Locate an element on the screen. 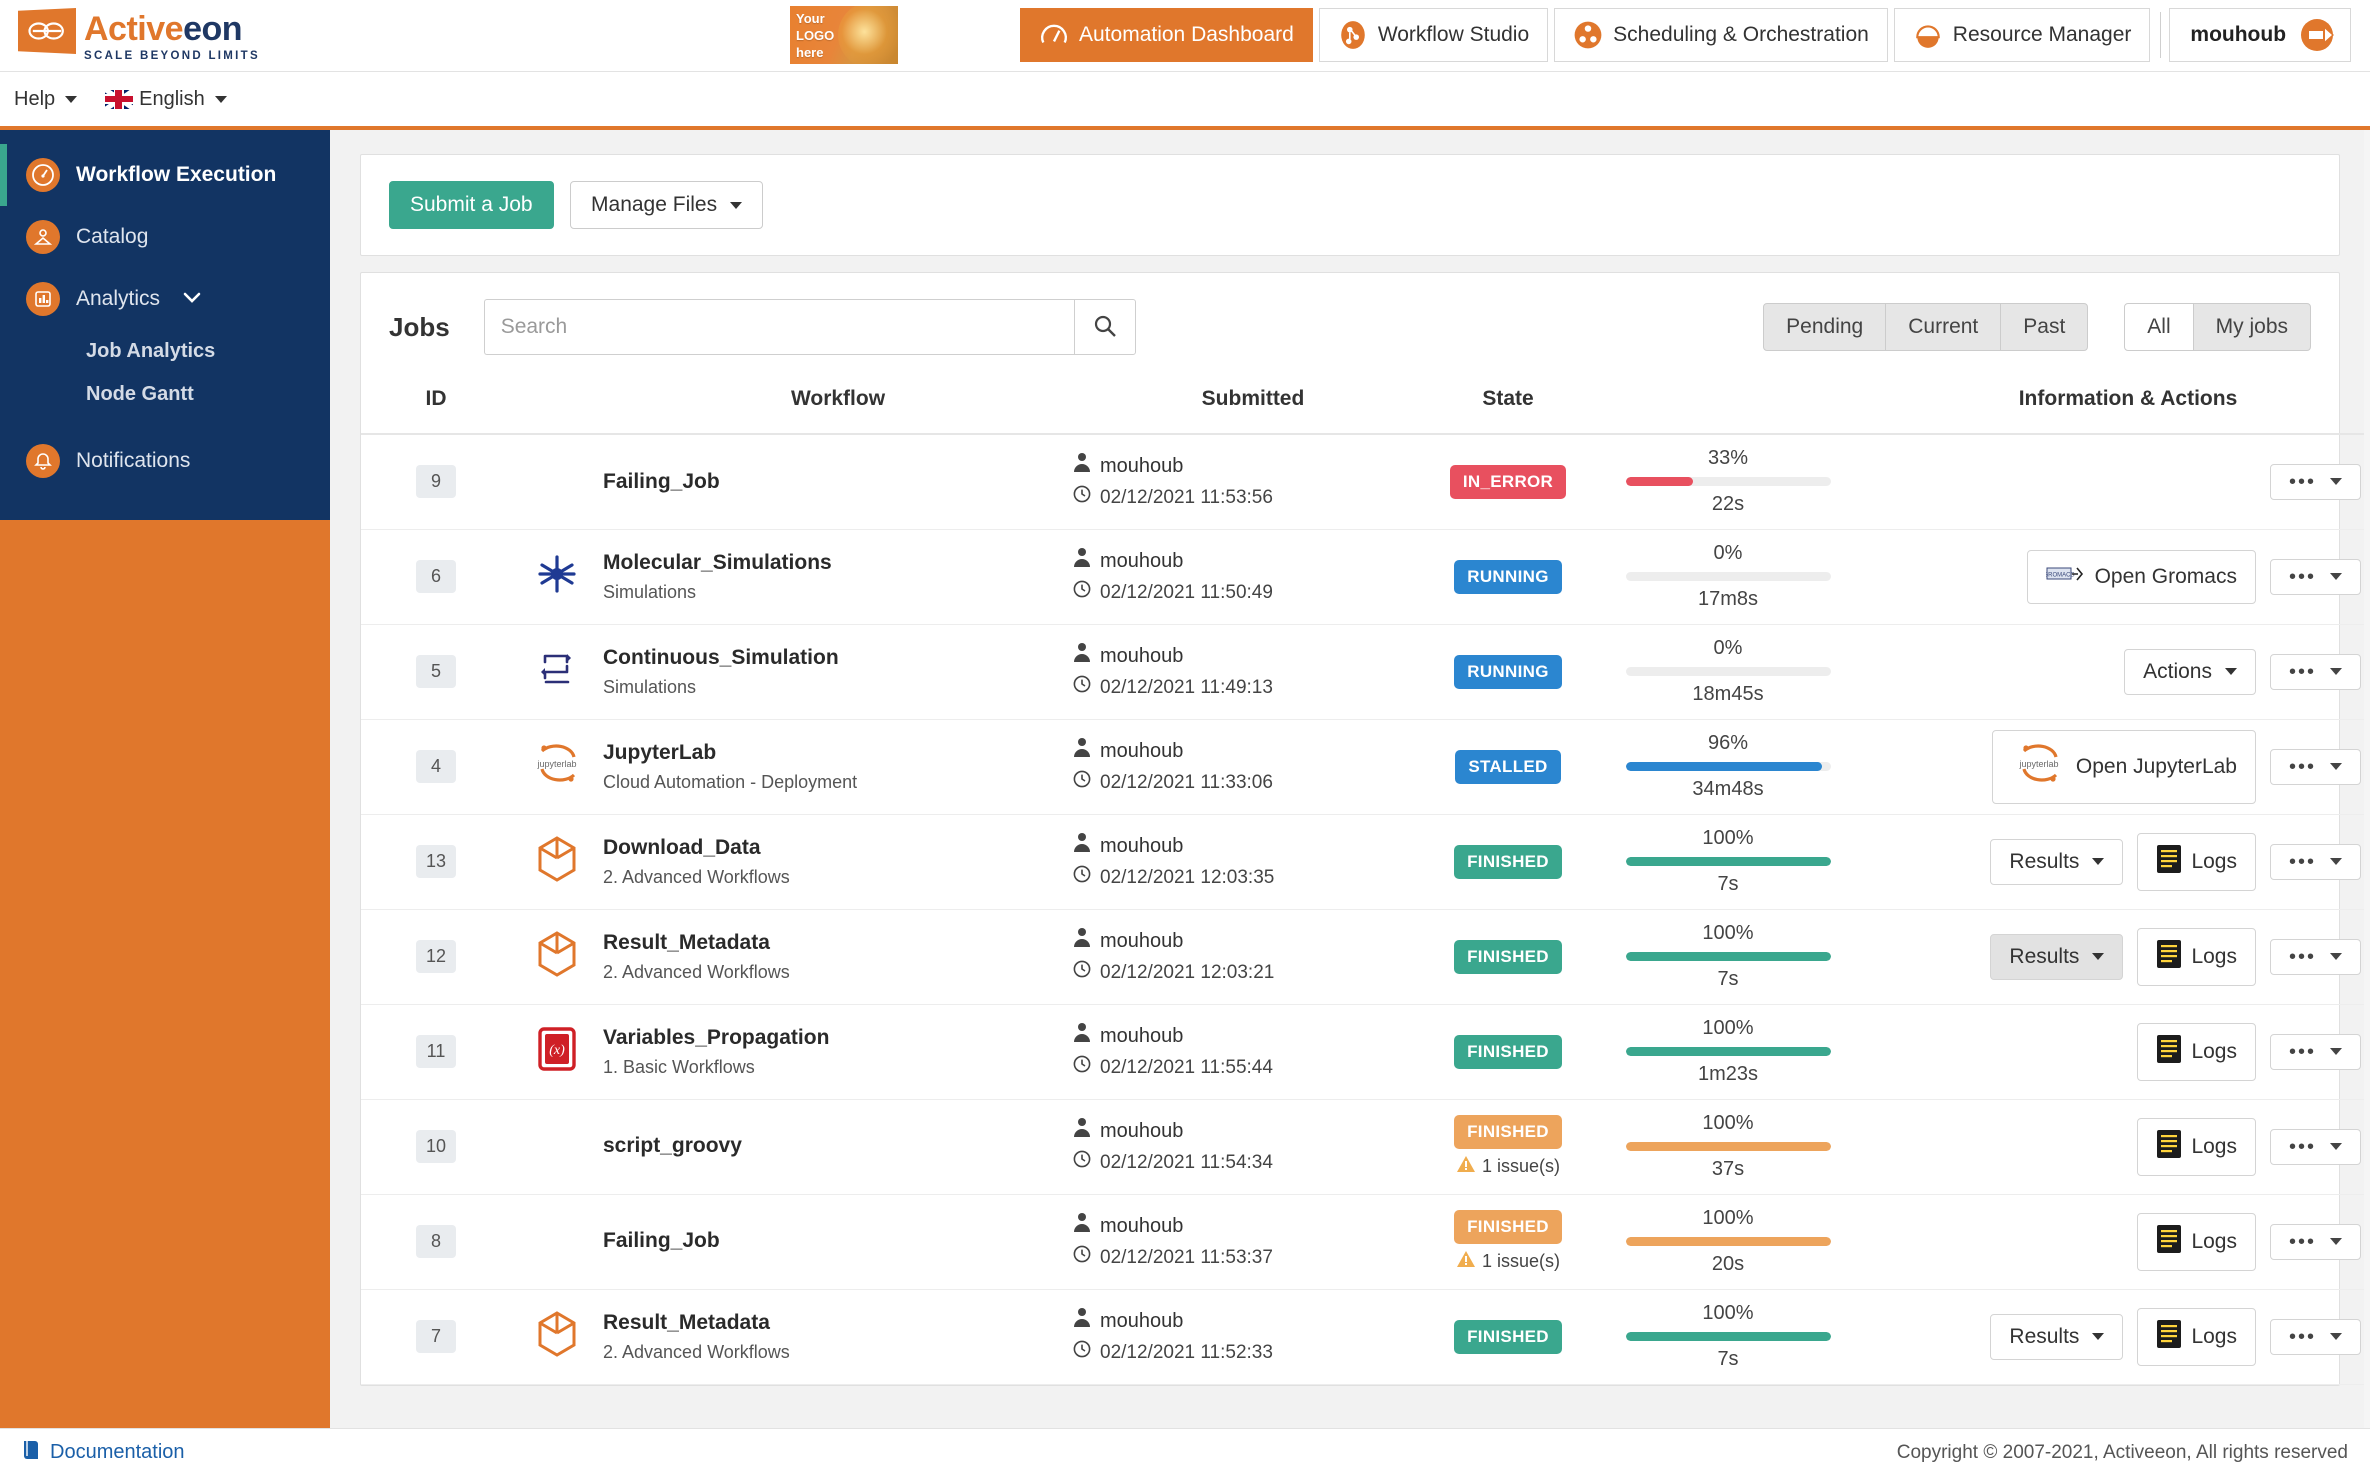 The height and width of the screenshot is (1476, 2370). chevron-down-icon is located at coordinates (2098, 956).